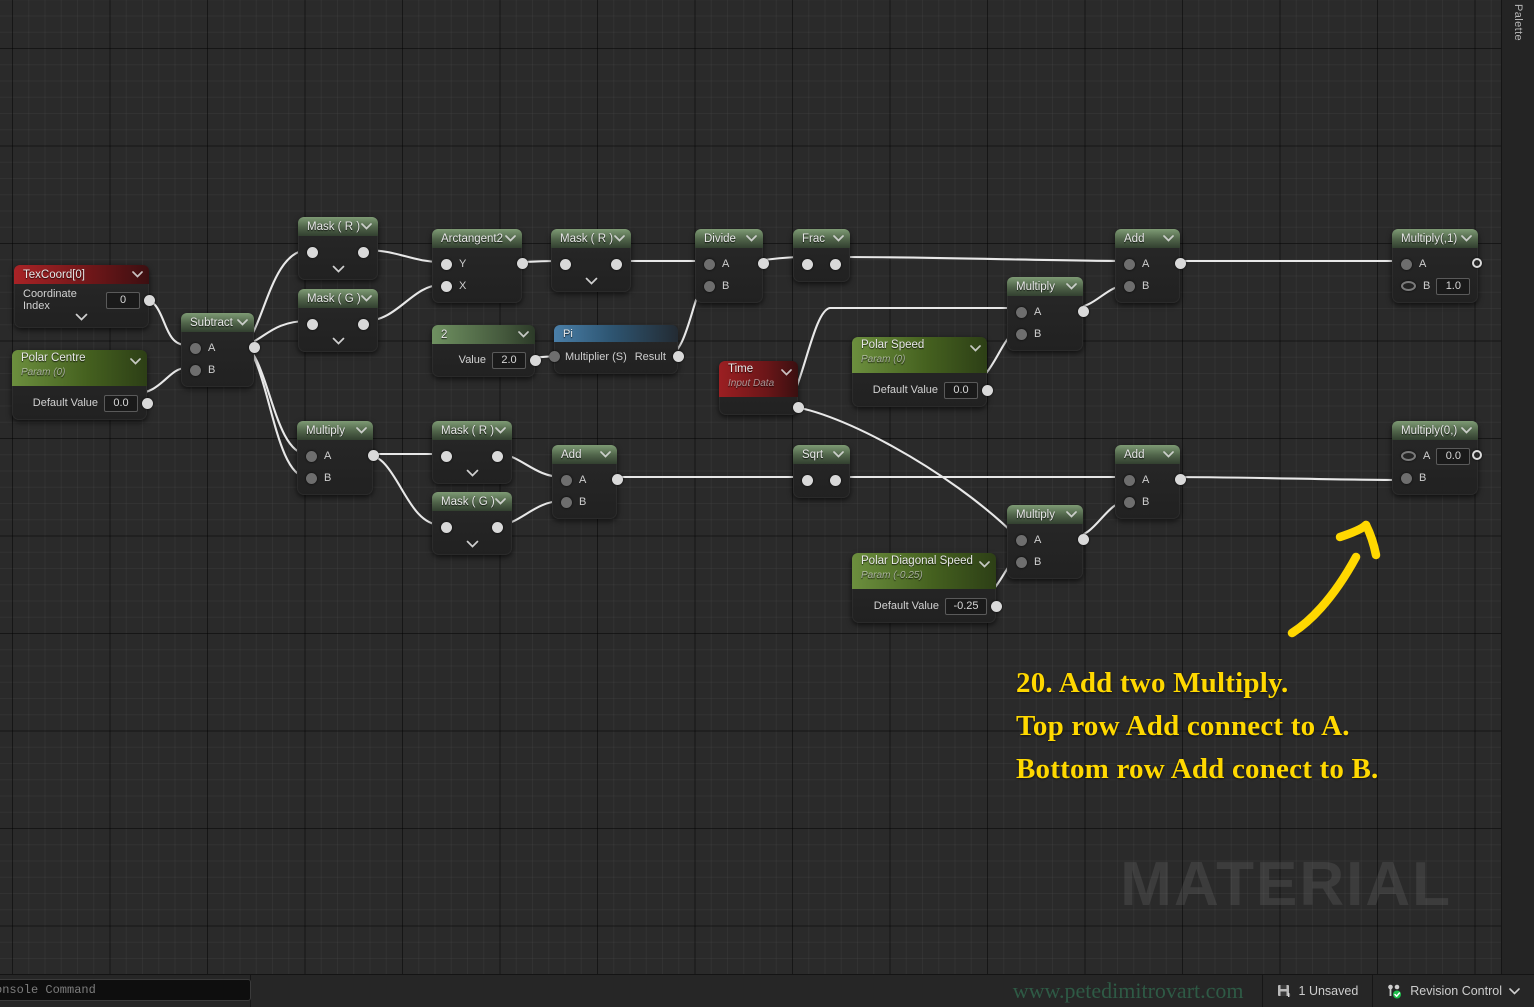 Image resolution: width=1534 pixels, height=1007 pixels. Describe the element at coordinates (922, 372) in the screenshot. I see `node-polar-speed: Polar Speed Param (0) Default Value 0.0` at that location.